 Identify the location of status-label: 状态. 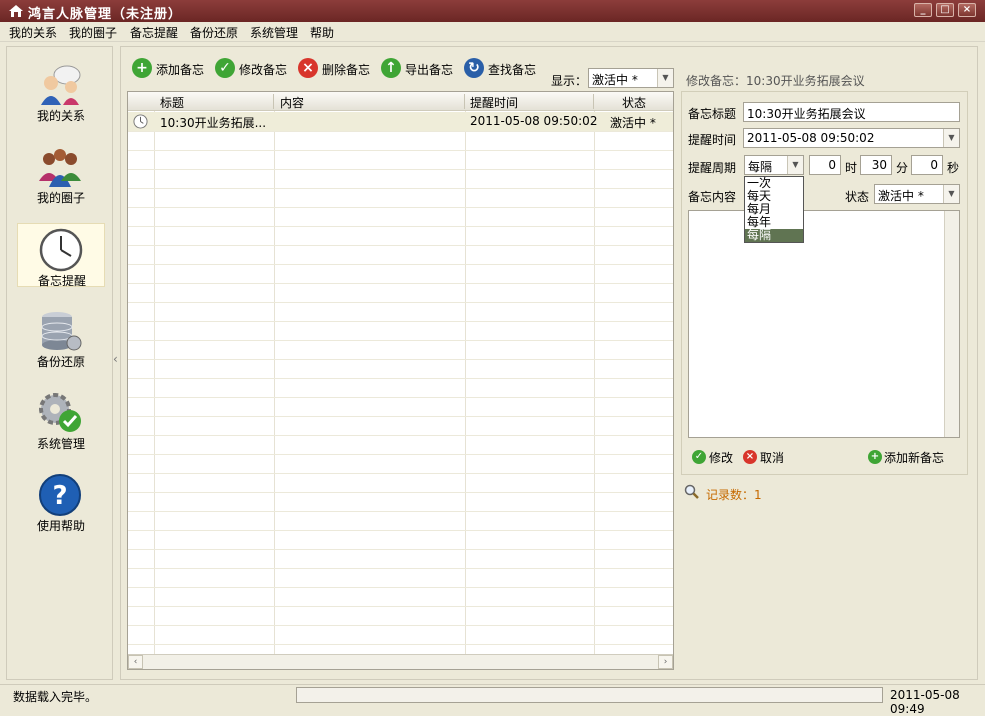
(857, 197).